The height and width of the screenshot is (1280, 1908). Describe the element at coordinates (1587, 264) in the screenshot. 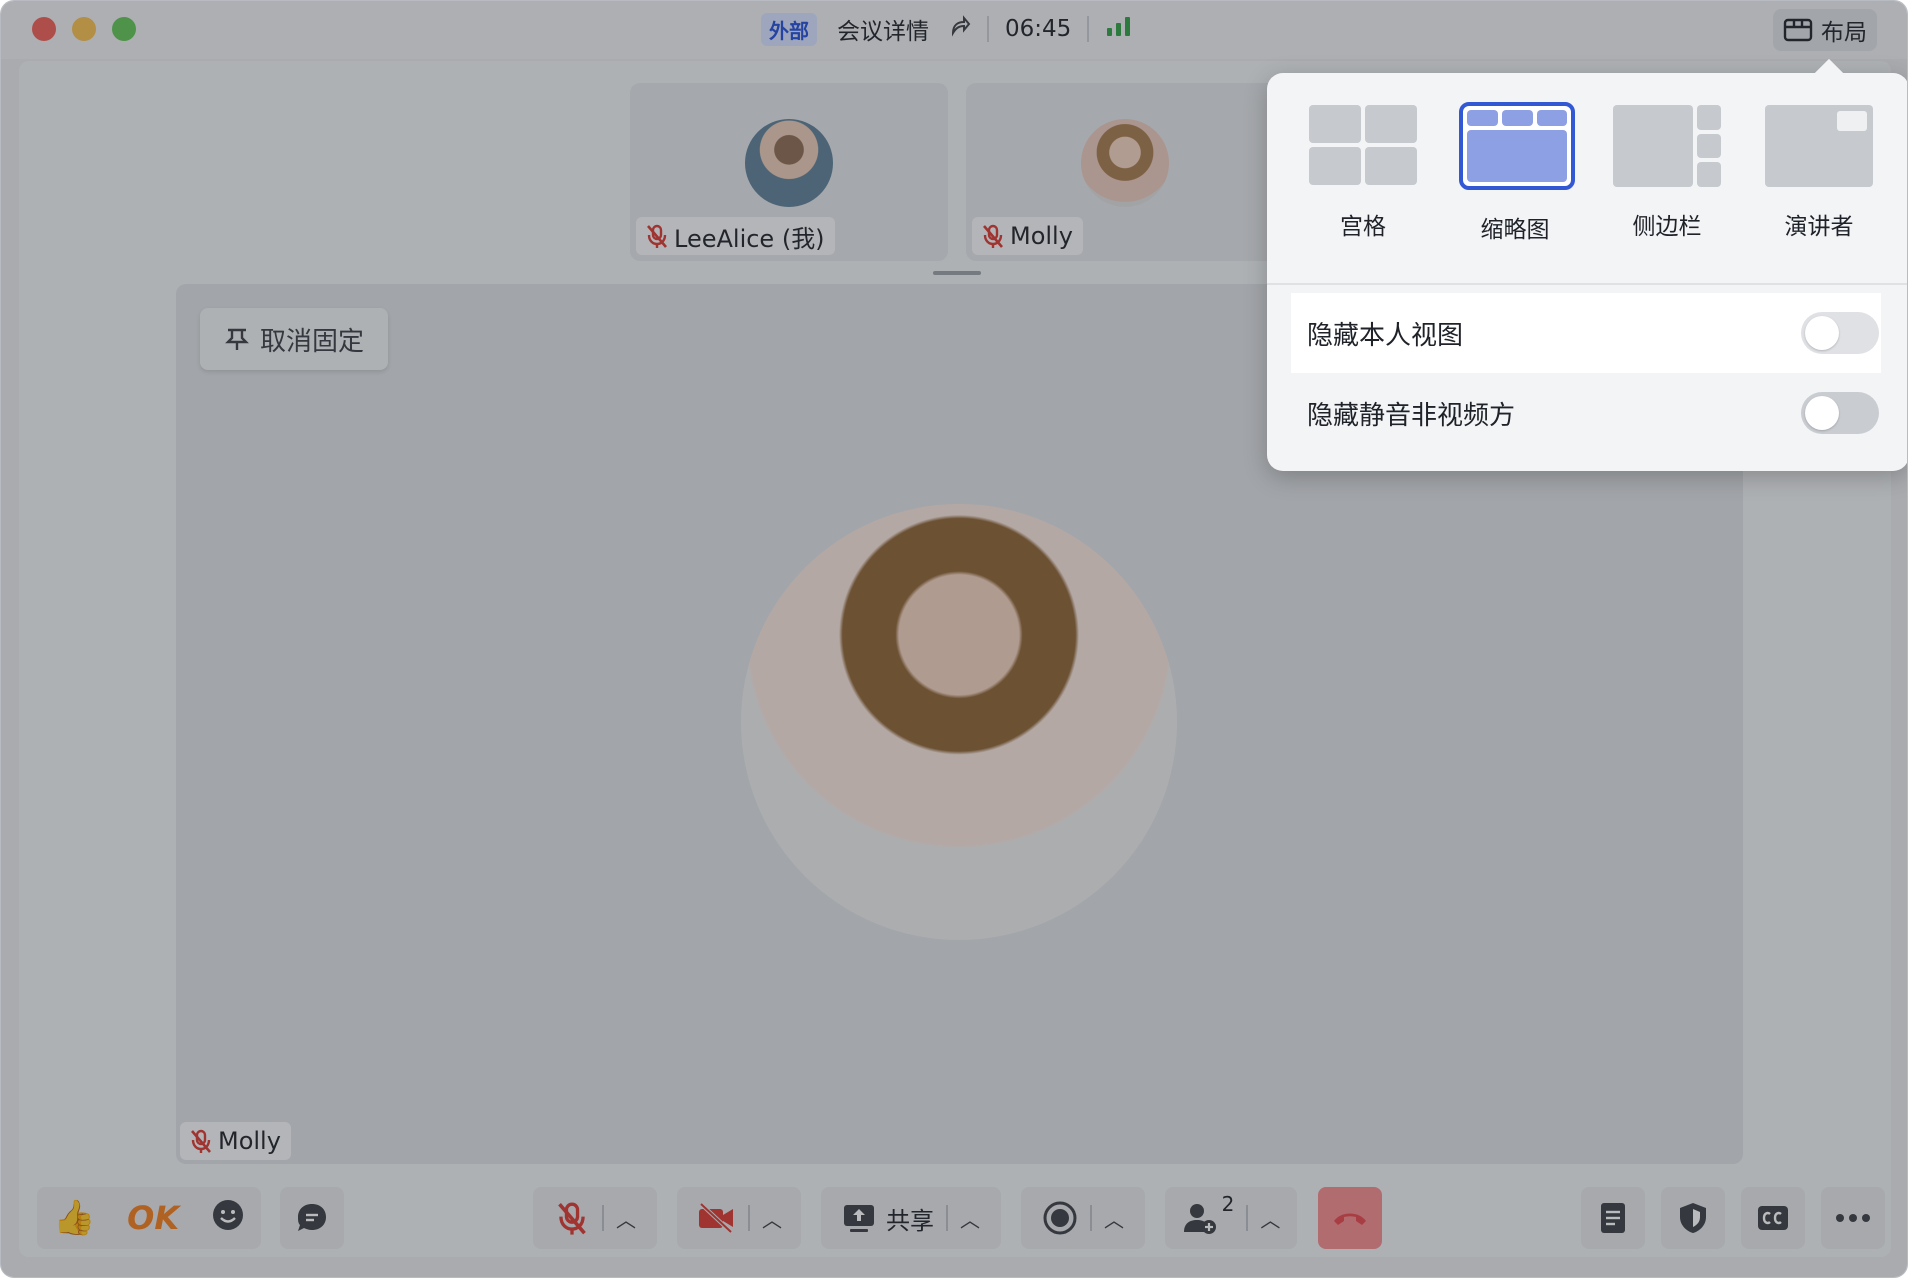

I see `layout-popover: 宫格 缩略图 侧边栏 演讲者 隐藏本人视图 隐藏静音非视频方` at that location.